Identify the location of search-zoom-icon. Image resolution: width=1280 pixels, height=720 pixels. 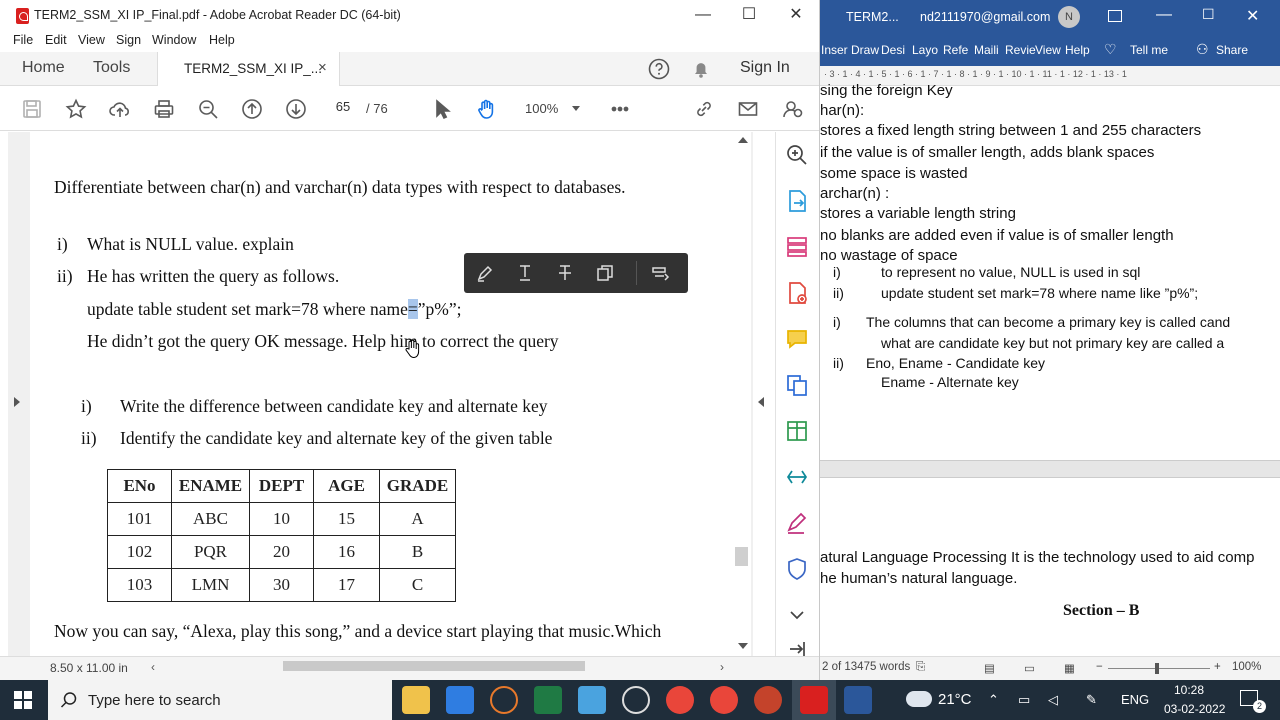
(797, 155).